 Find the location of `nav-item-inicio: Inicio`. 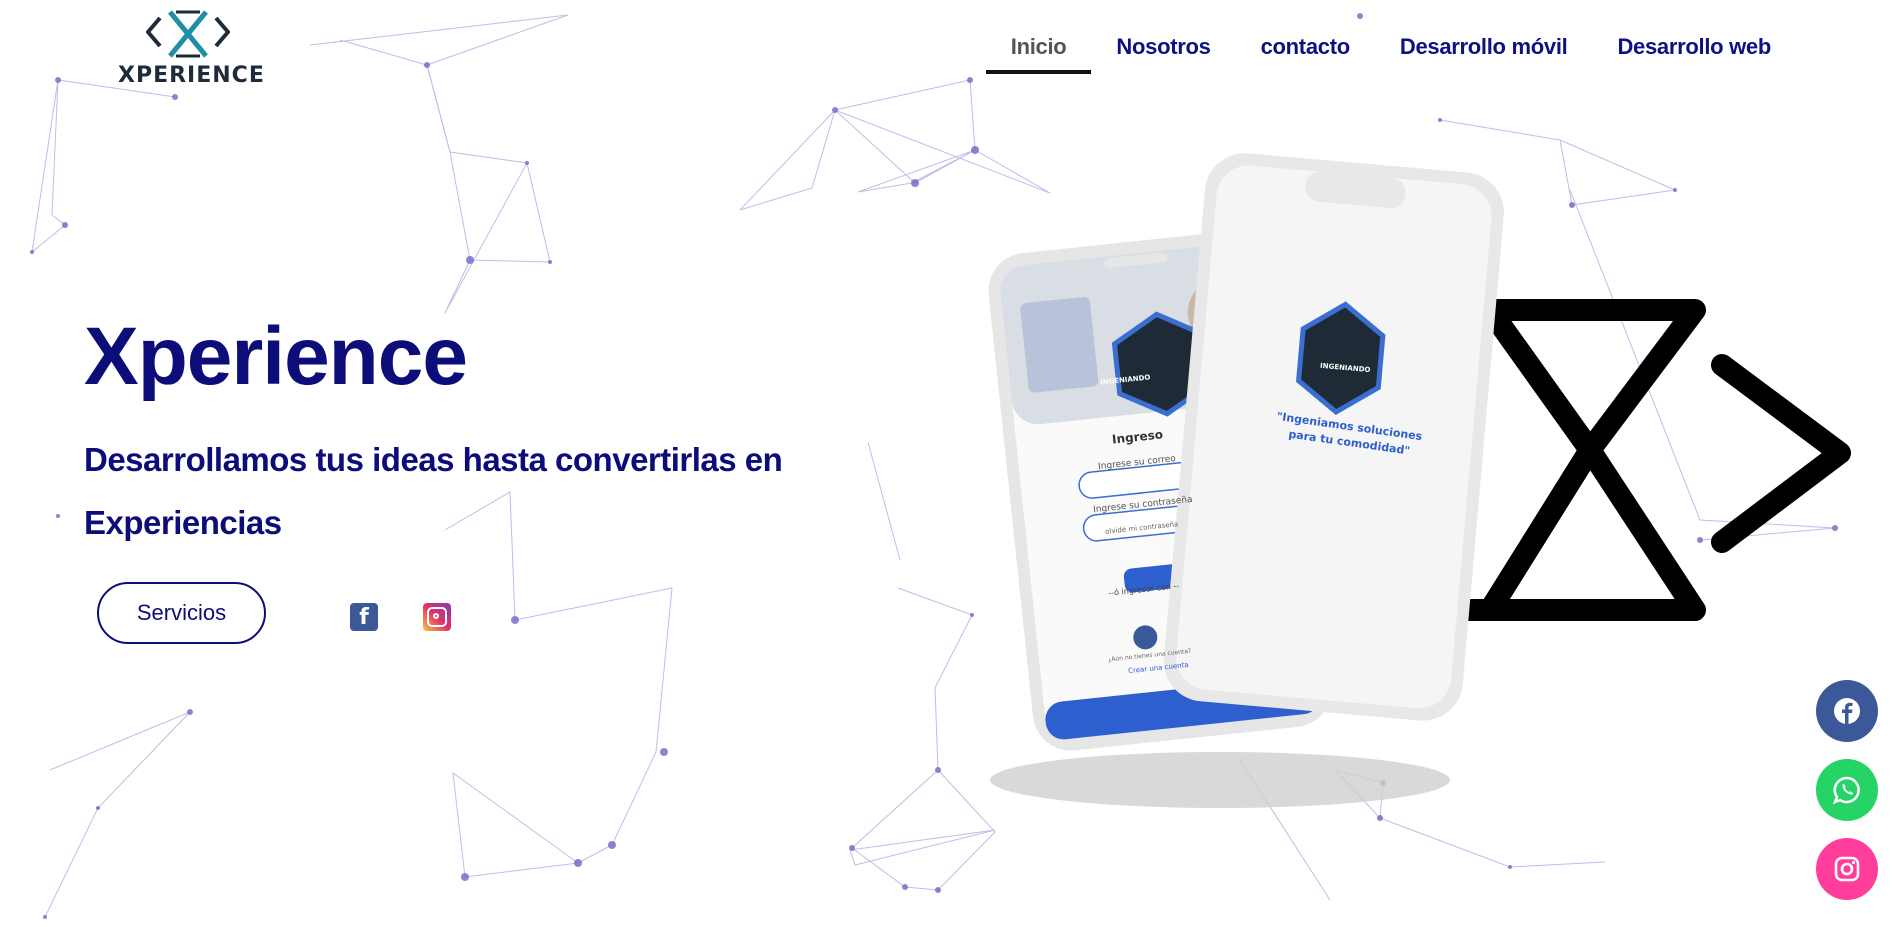

nav-item-inicio: Inicio is located at coordinates (1038, 52).